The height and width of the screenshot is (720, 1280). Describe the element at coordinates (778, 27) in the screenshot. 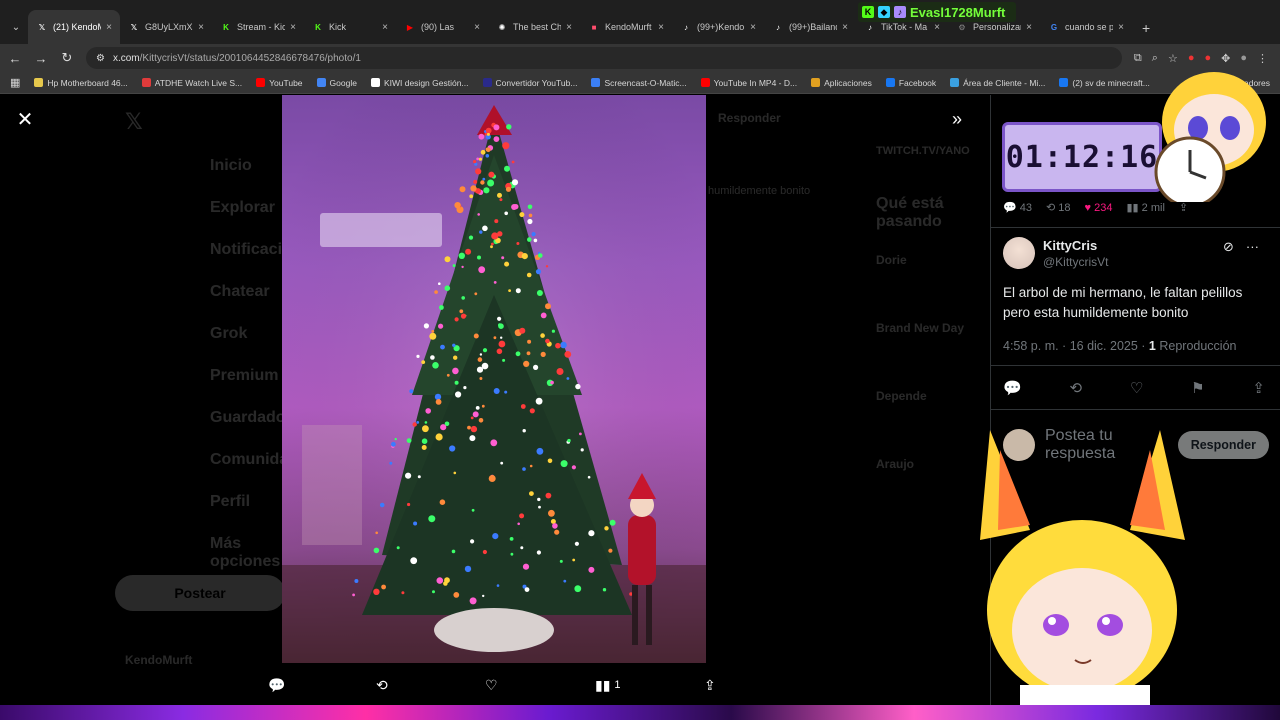

I see `tiktok-icon: ♪` at that location.